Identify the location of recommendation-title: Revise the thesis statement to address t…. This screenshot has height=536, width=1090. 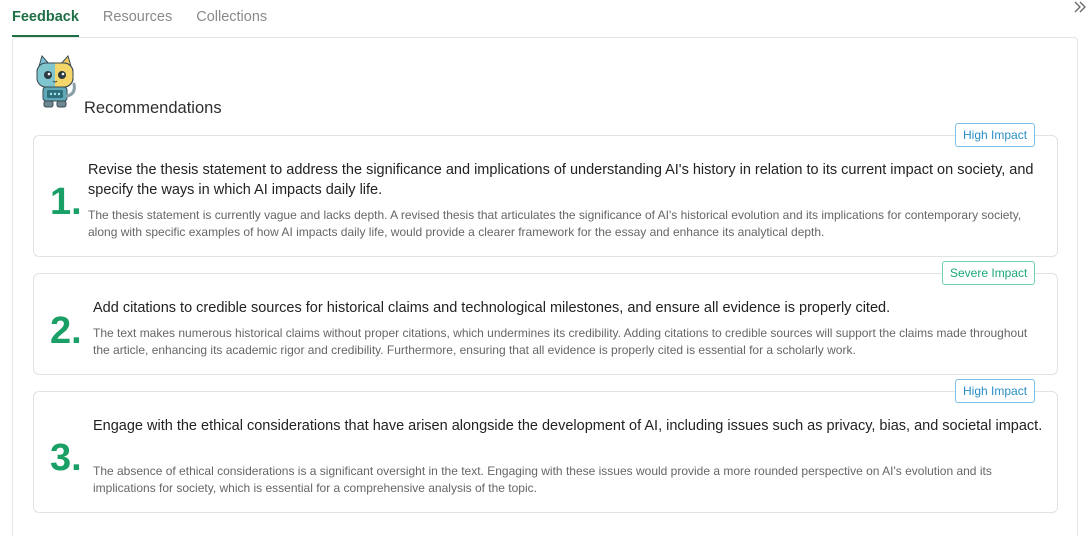
(561, 180).